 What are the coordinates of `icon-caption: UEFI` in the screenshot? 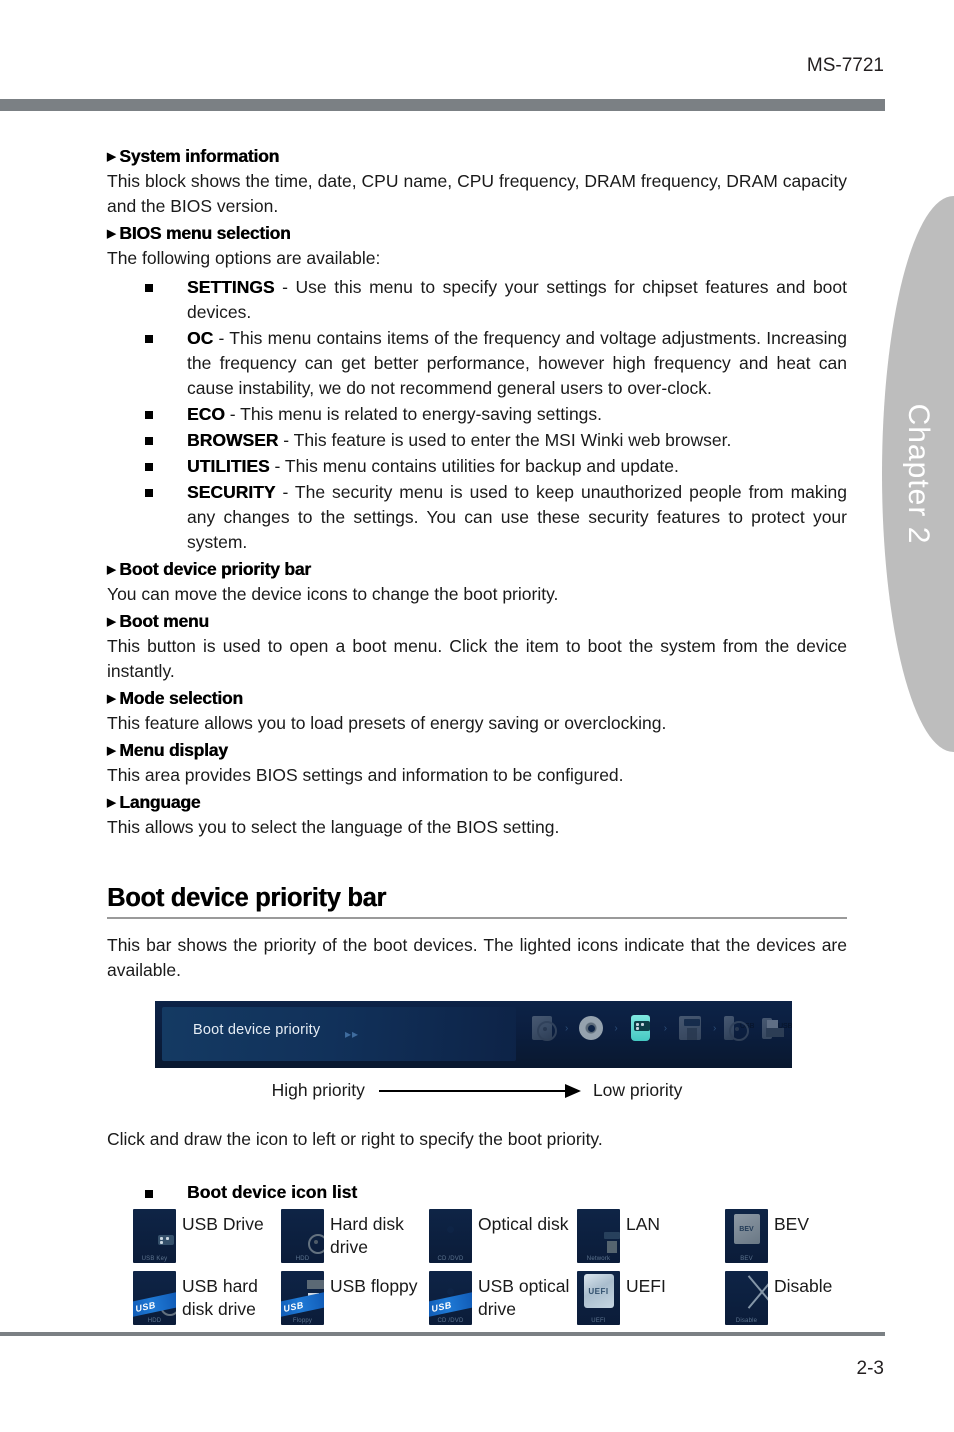 It's located at (646, 1286).